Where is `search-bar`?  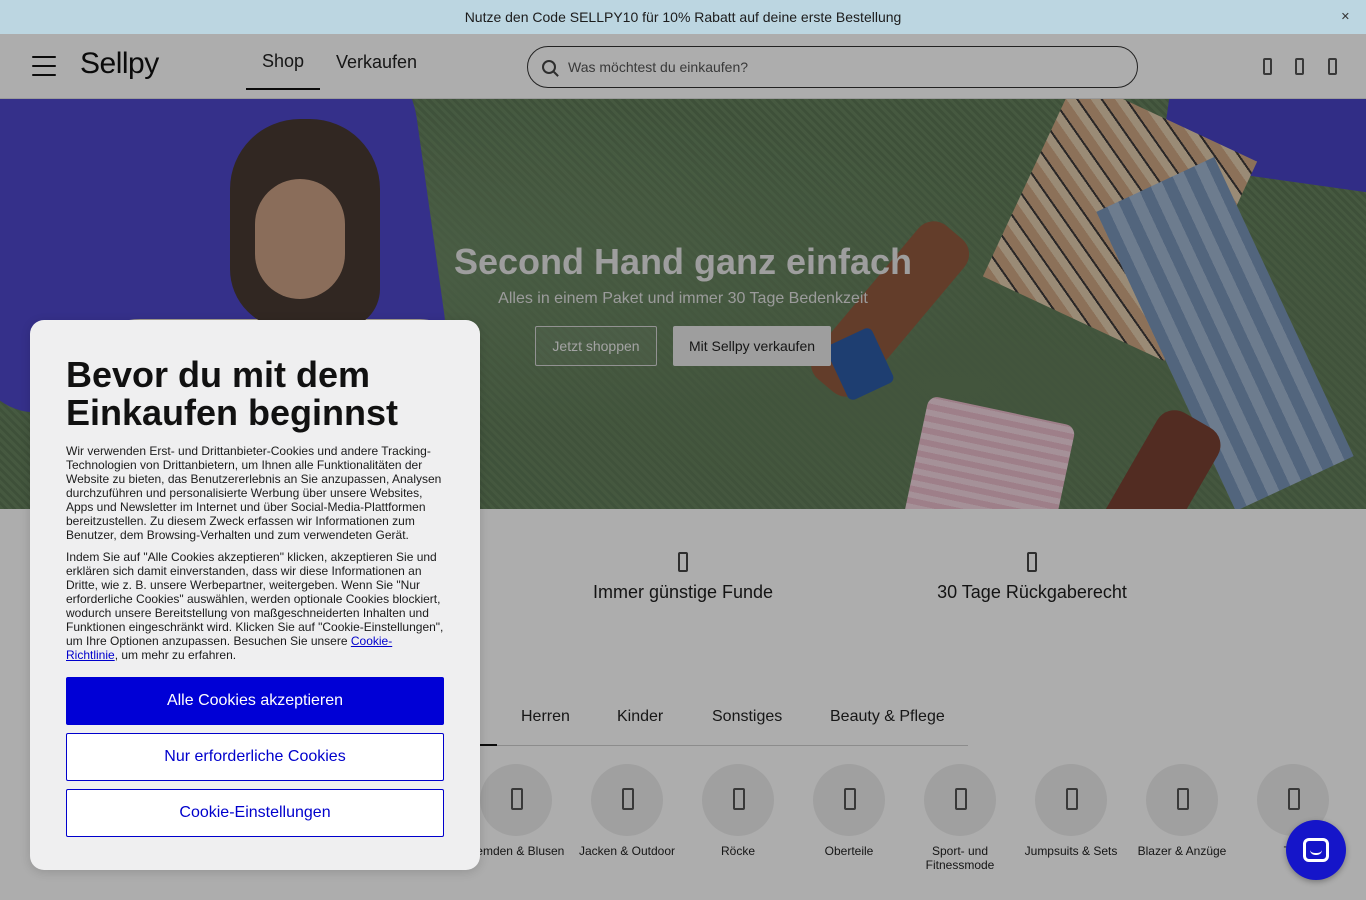
search-bar is located at coordinates (832, 67).